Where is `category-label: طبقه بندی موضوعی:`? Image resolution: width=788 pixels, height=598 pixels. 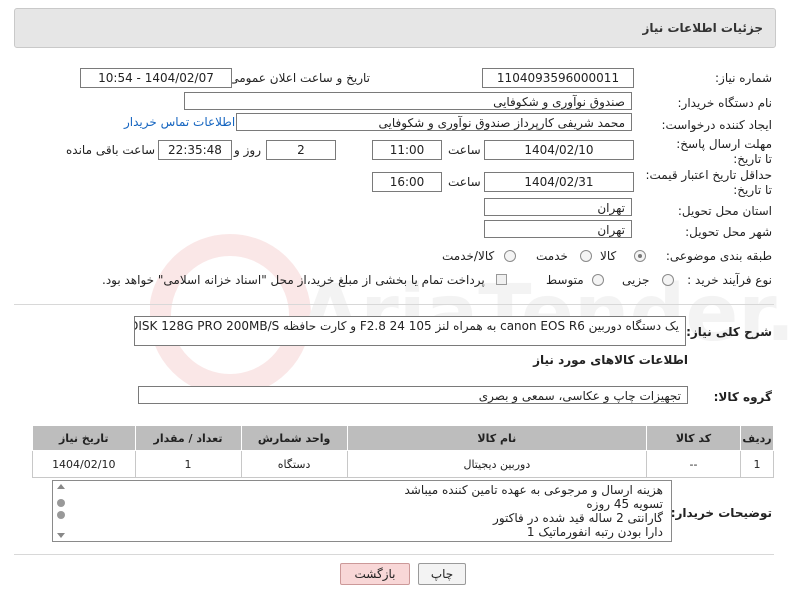 category-label: طبقه بندی موضوعی: is located at coordinates (718, 256).